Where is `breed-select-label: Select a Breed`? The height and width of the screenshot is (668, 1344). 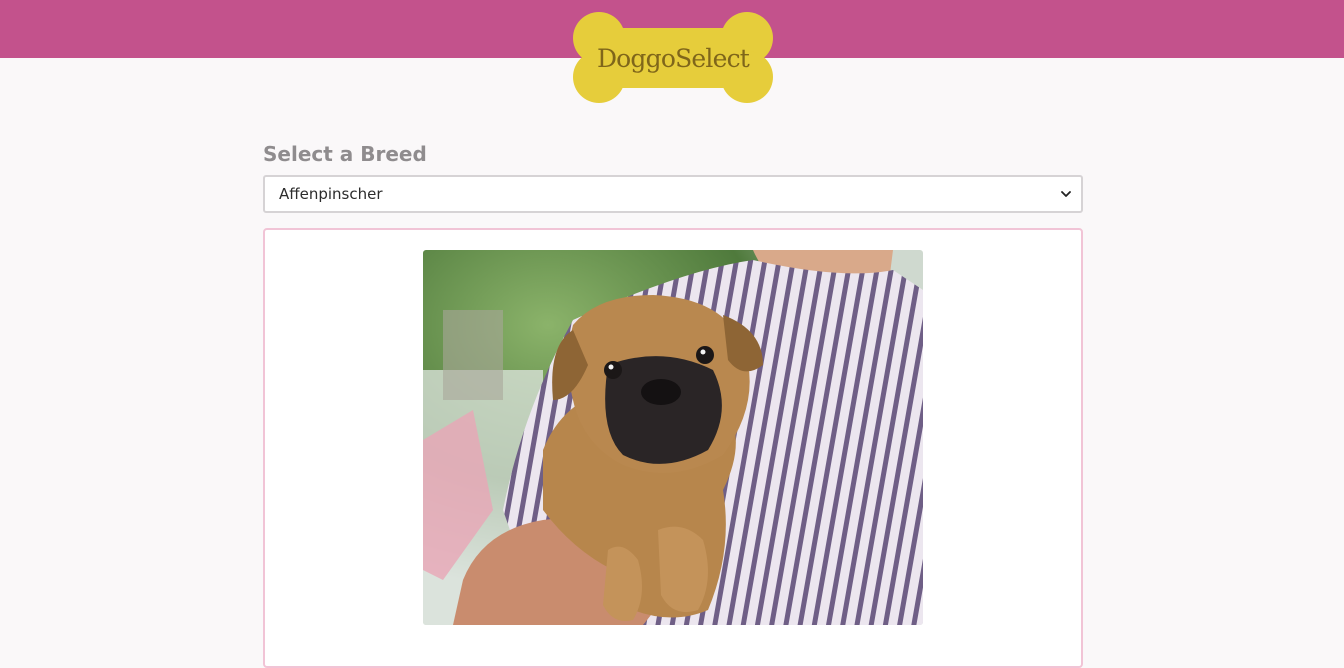
breed-select-label: Select a Breed is located at coordinates (345, 154).